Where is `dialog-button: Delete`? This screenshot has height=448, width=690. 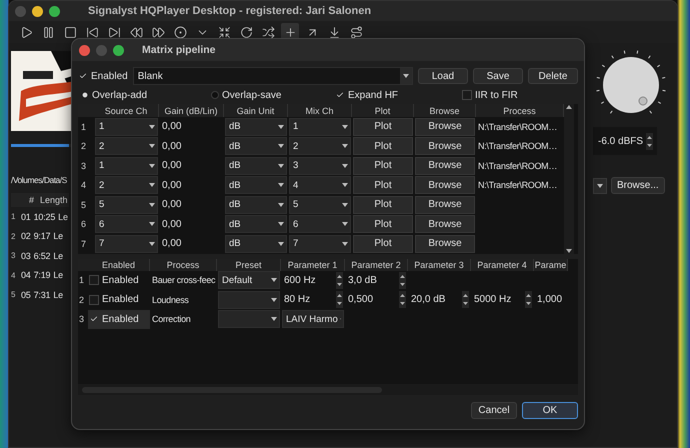 dialog-button: Delete is located at coordinates (553, 76).